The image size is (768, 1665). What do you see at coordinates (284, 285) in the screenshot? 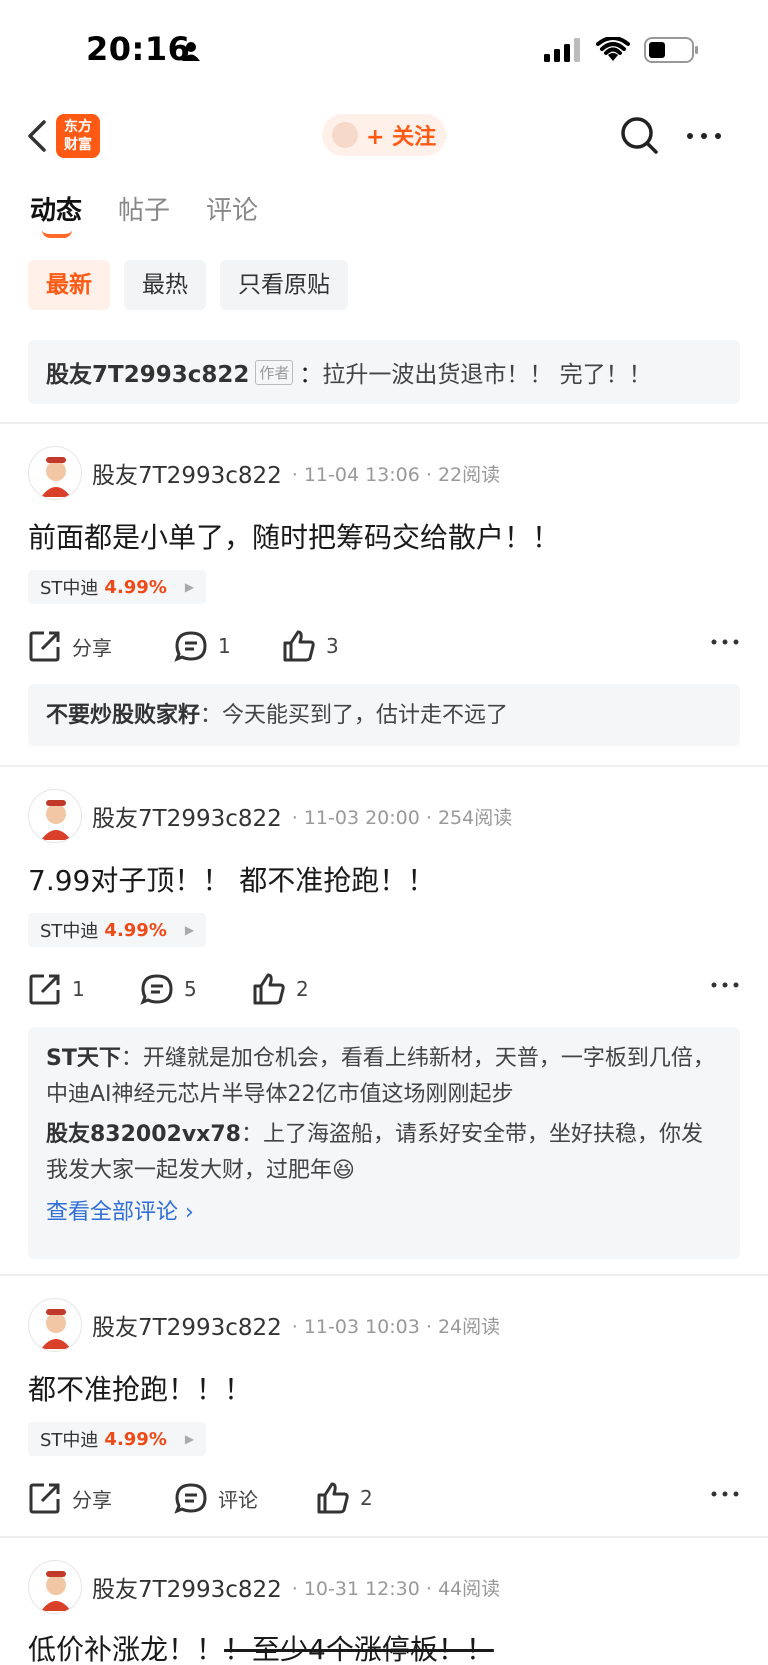
I see `filter-original-only: 只看原贴` at bounding box center [284, 285].